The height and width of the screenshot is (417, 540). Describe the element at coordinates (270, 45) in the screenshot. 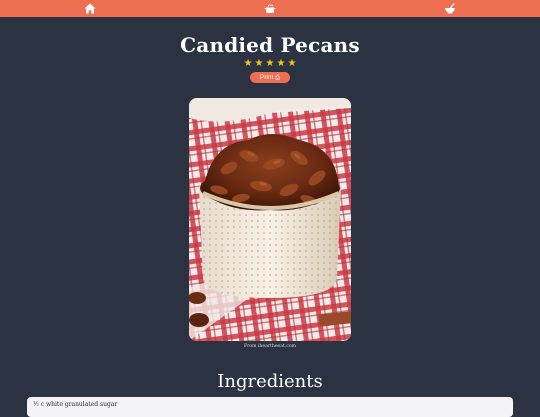

I see `recipe-title: Candied Pecans` at that location.